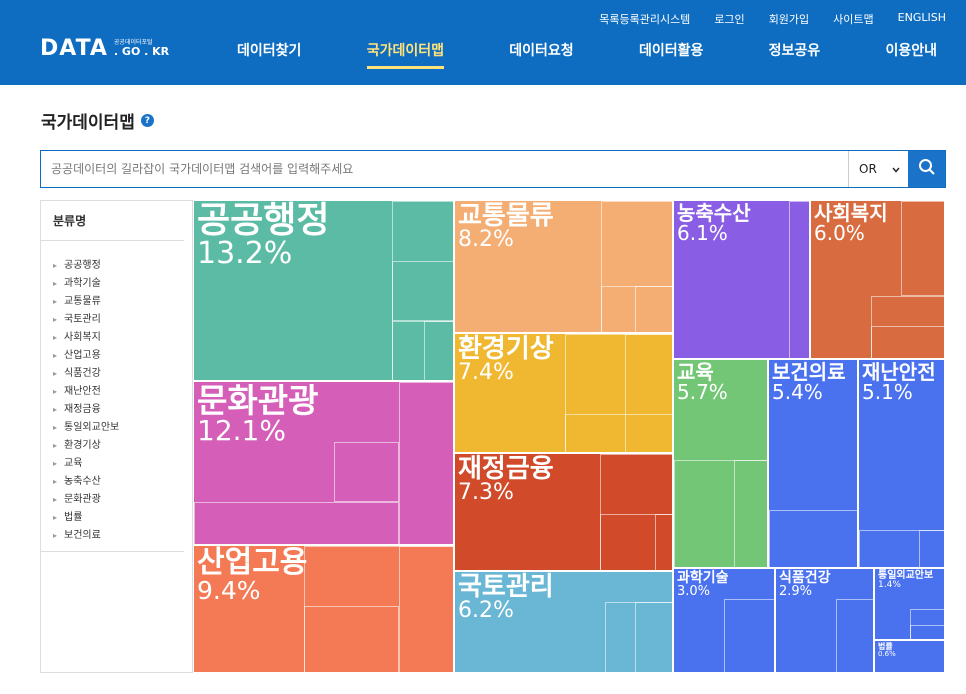 This screenshot has height=694, width=966. Describe the element at coordinates (851, 213) in the screenshot. I see `treemap-tile-name: 사회복지` at that location.